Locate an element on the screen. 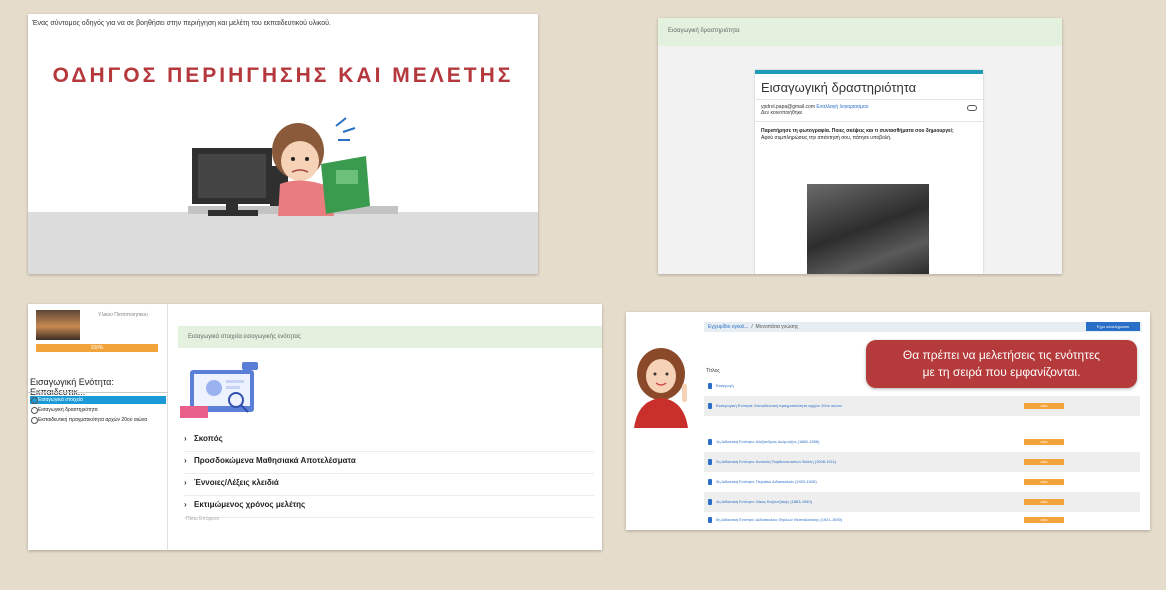  completed-button: Έχω ολοκληρώσει is located at coordinates (1113, 326).